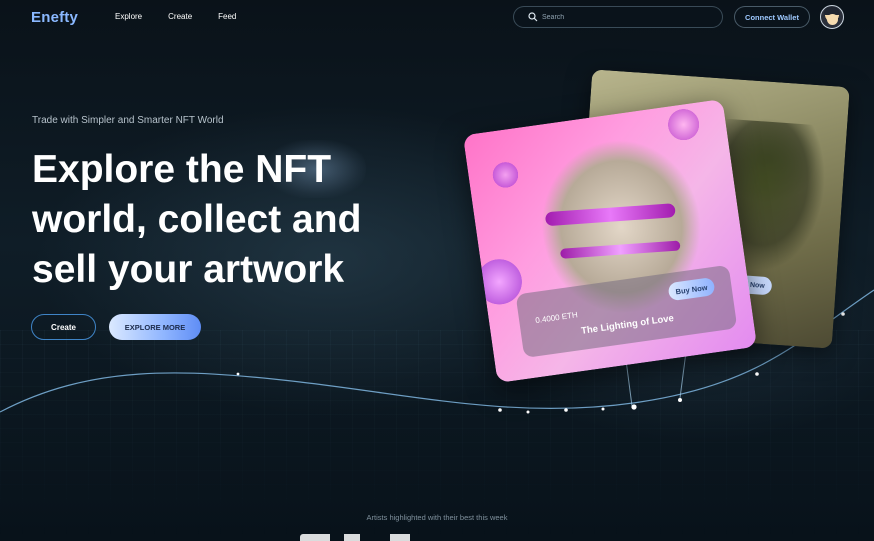  I want to click on section-heading-peek, so click(370, 537).